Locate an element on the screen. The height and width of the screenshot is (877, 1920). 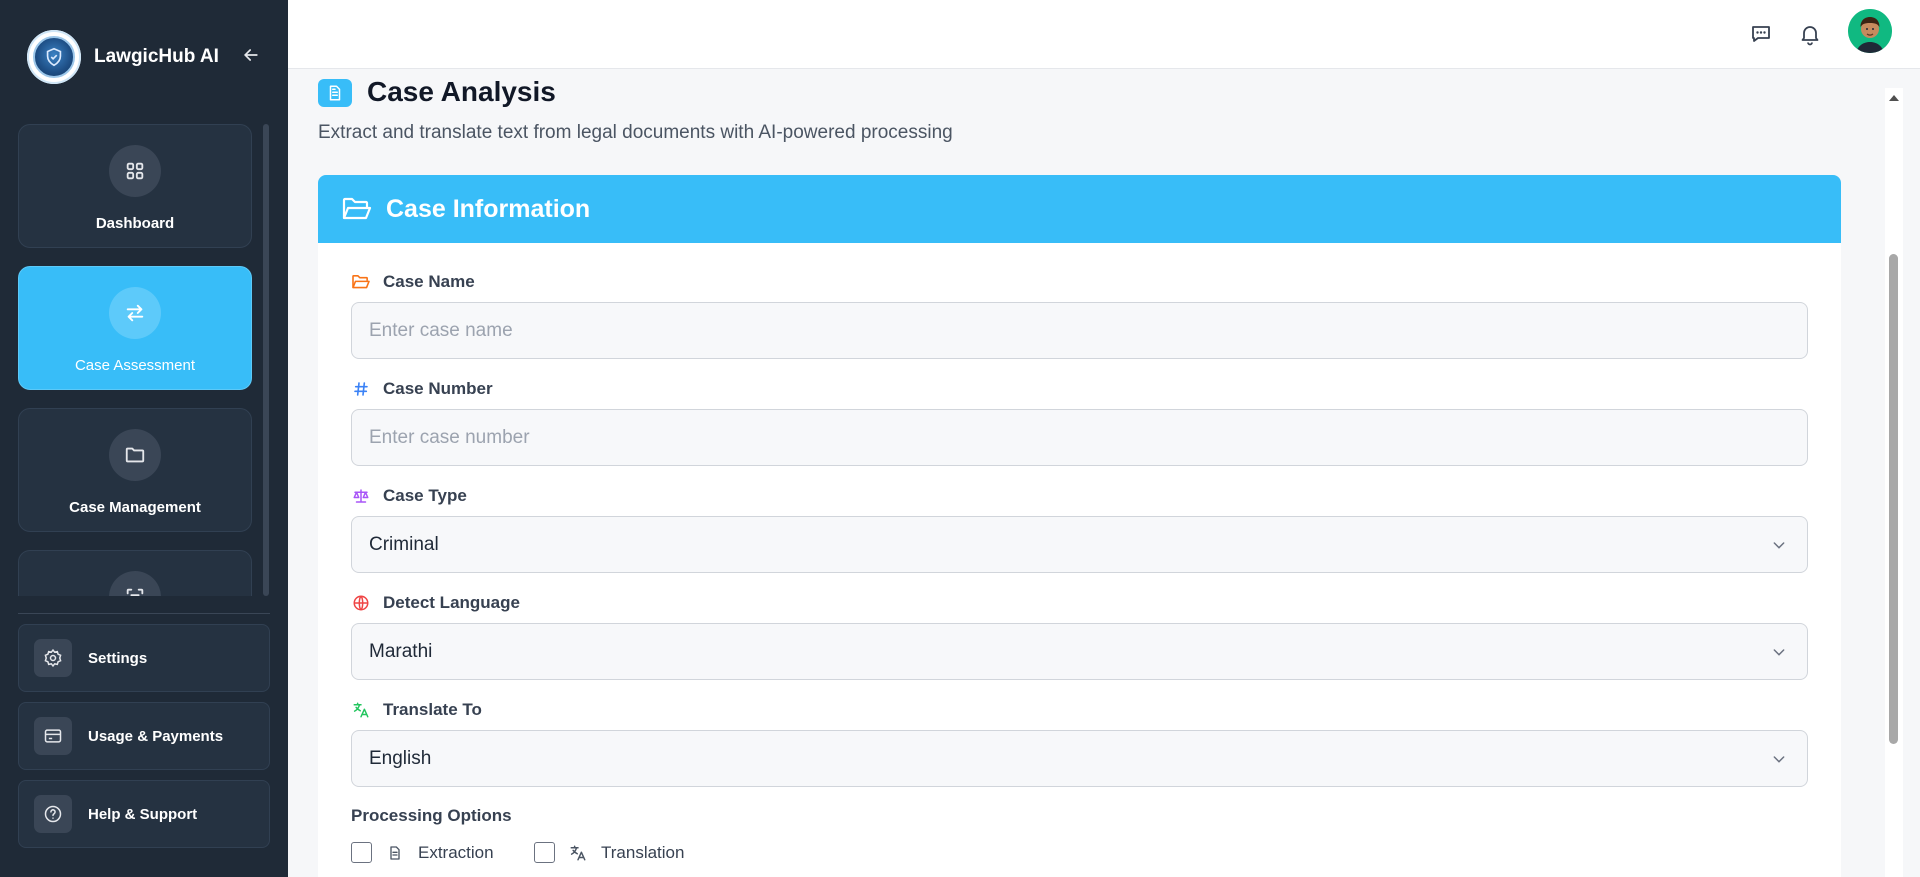
usage-payments-button: Usage & Payments is located at coordinates (144, 736).